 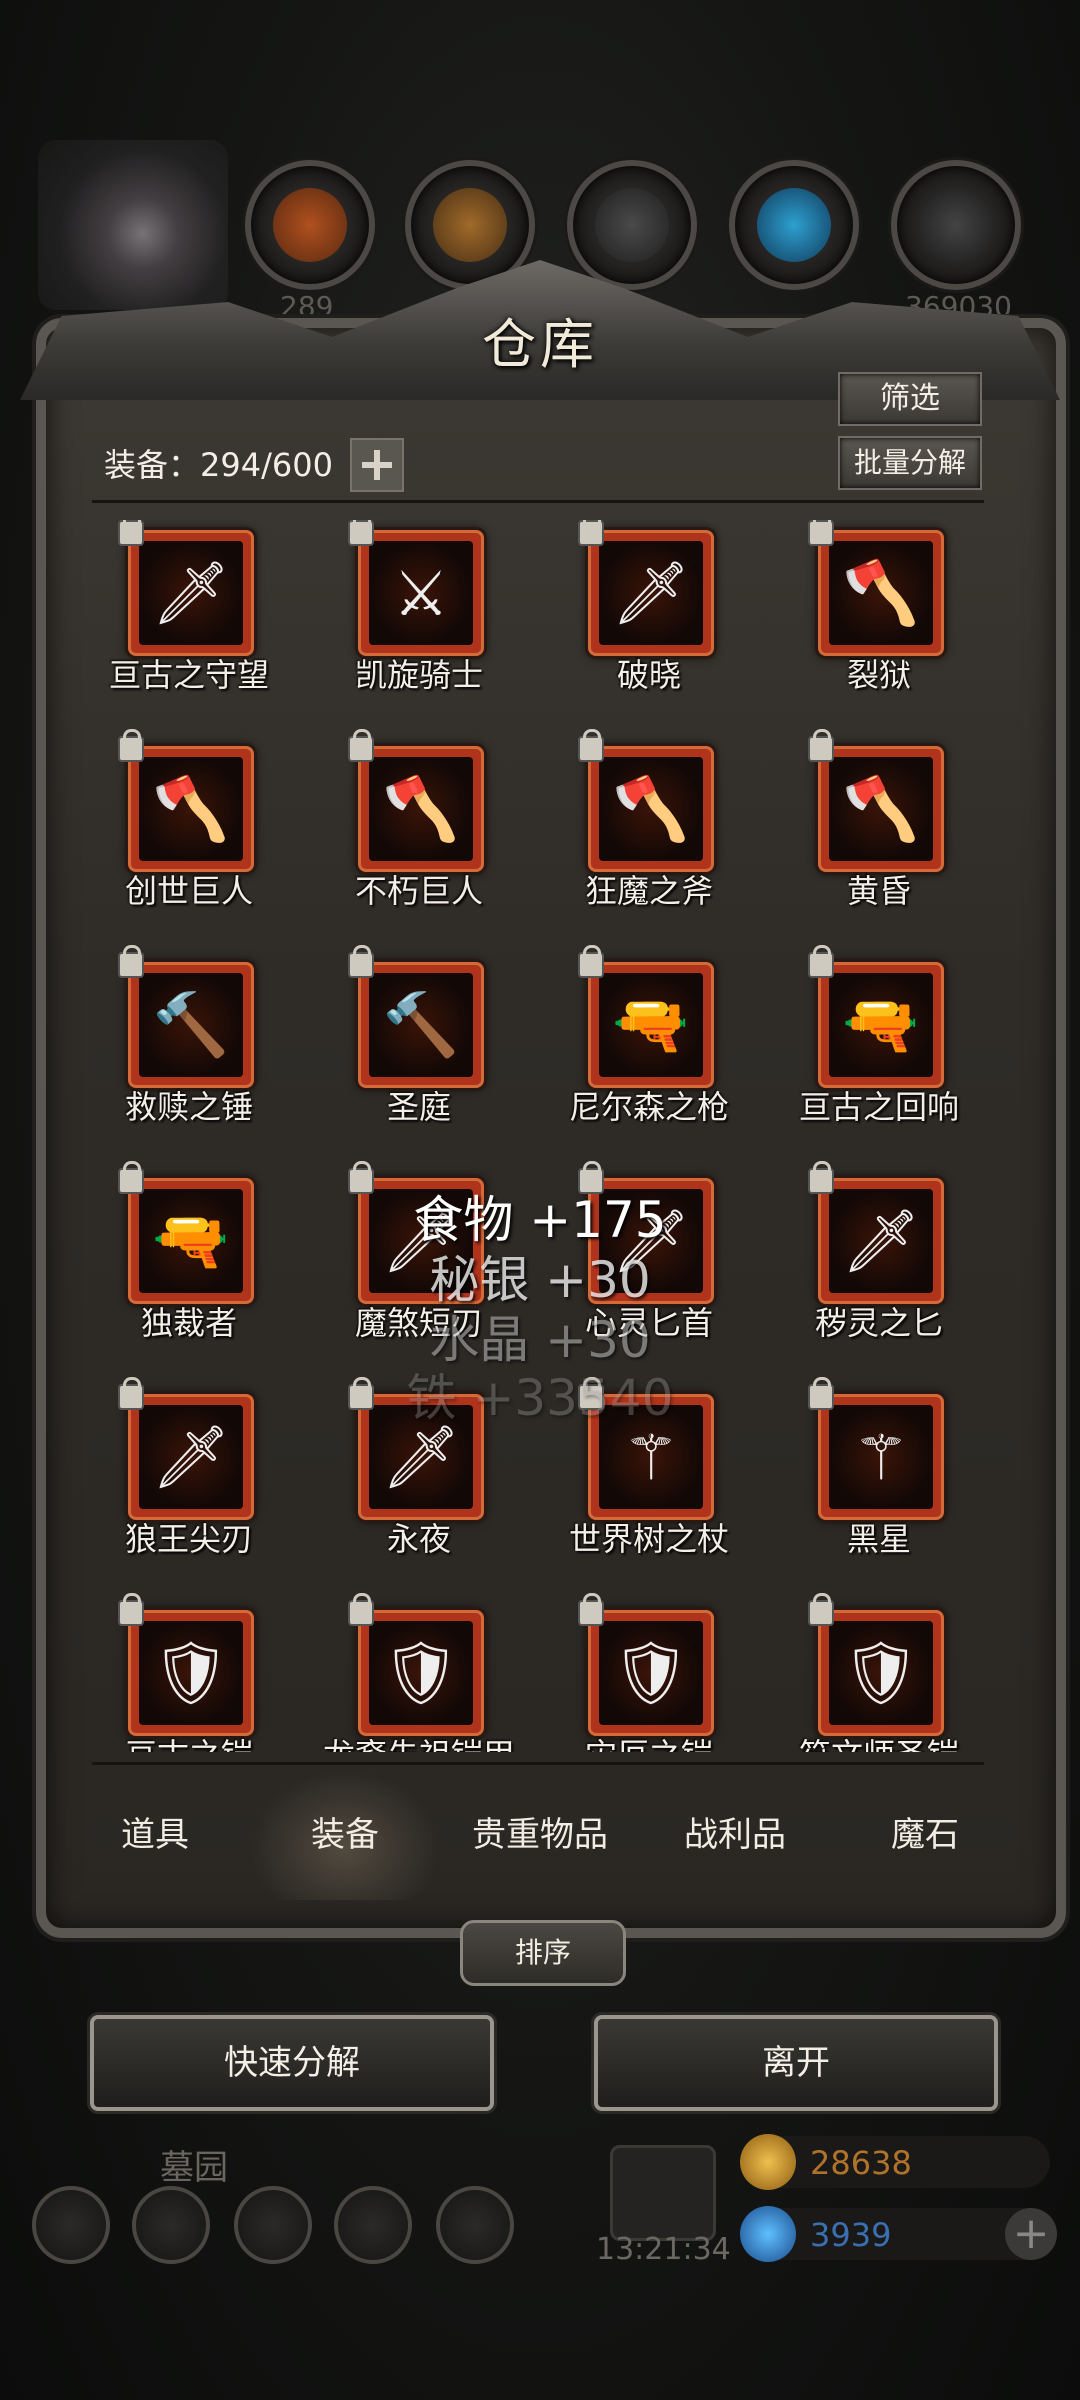 I want to click on equipment-item: 🔫 亘古之回响, so click(x=879, y=1048).